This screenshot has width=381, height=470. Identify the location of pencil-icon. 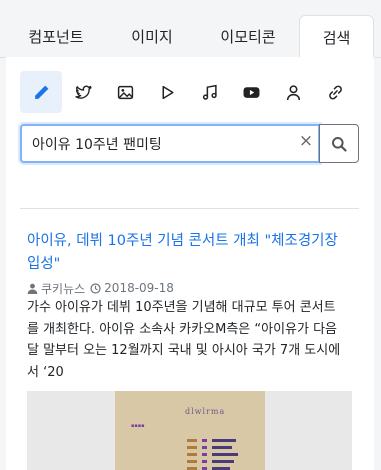
(41, 92).